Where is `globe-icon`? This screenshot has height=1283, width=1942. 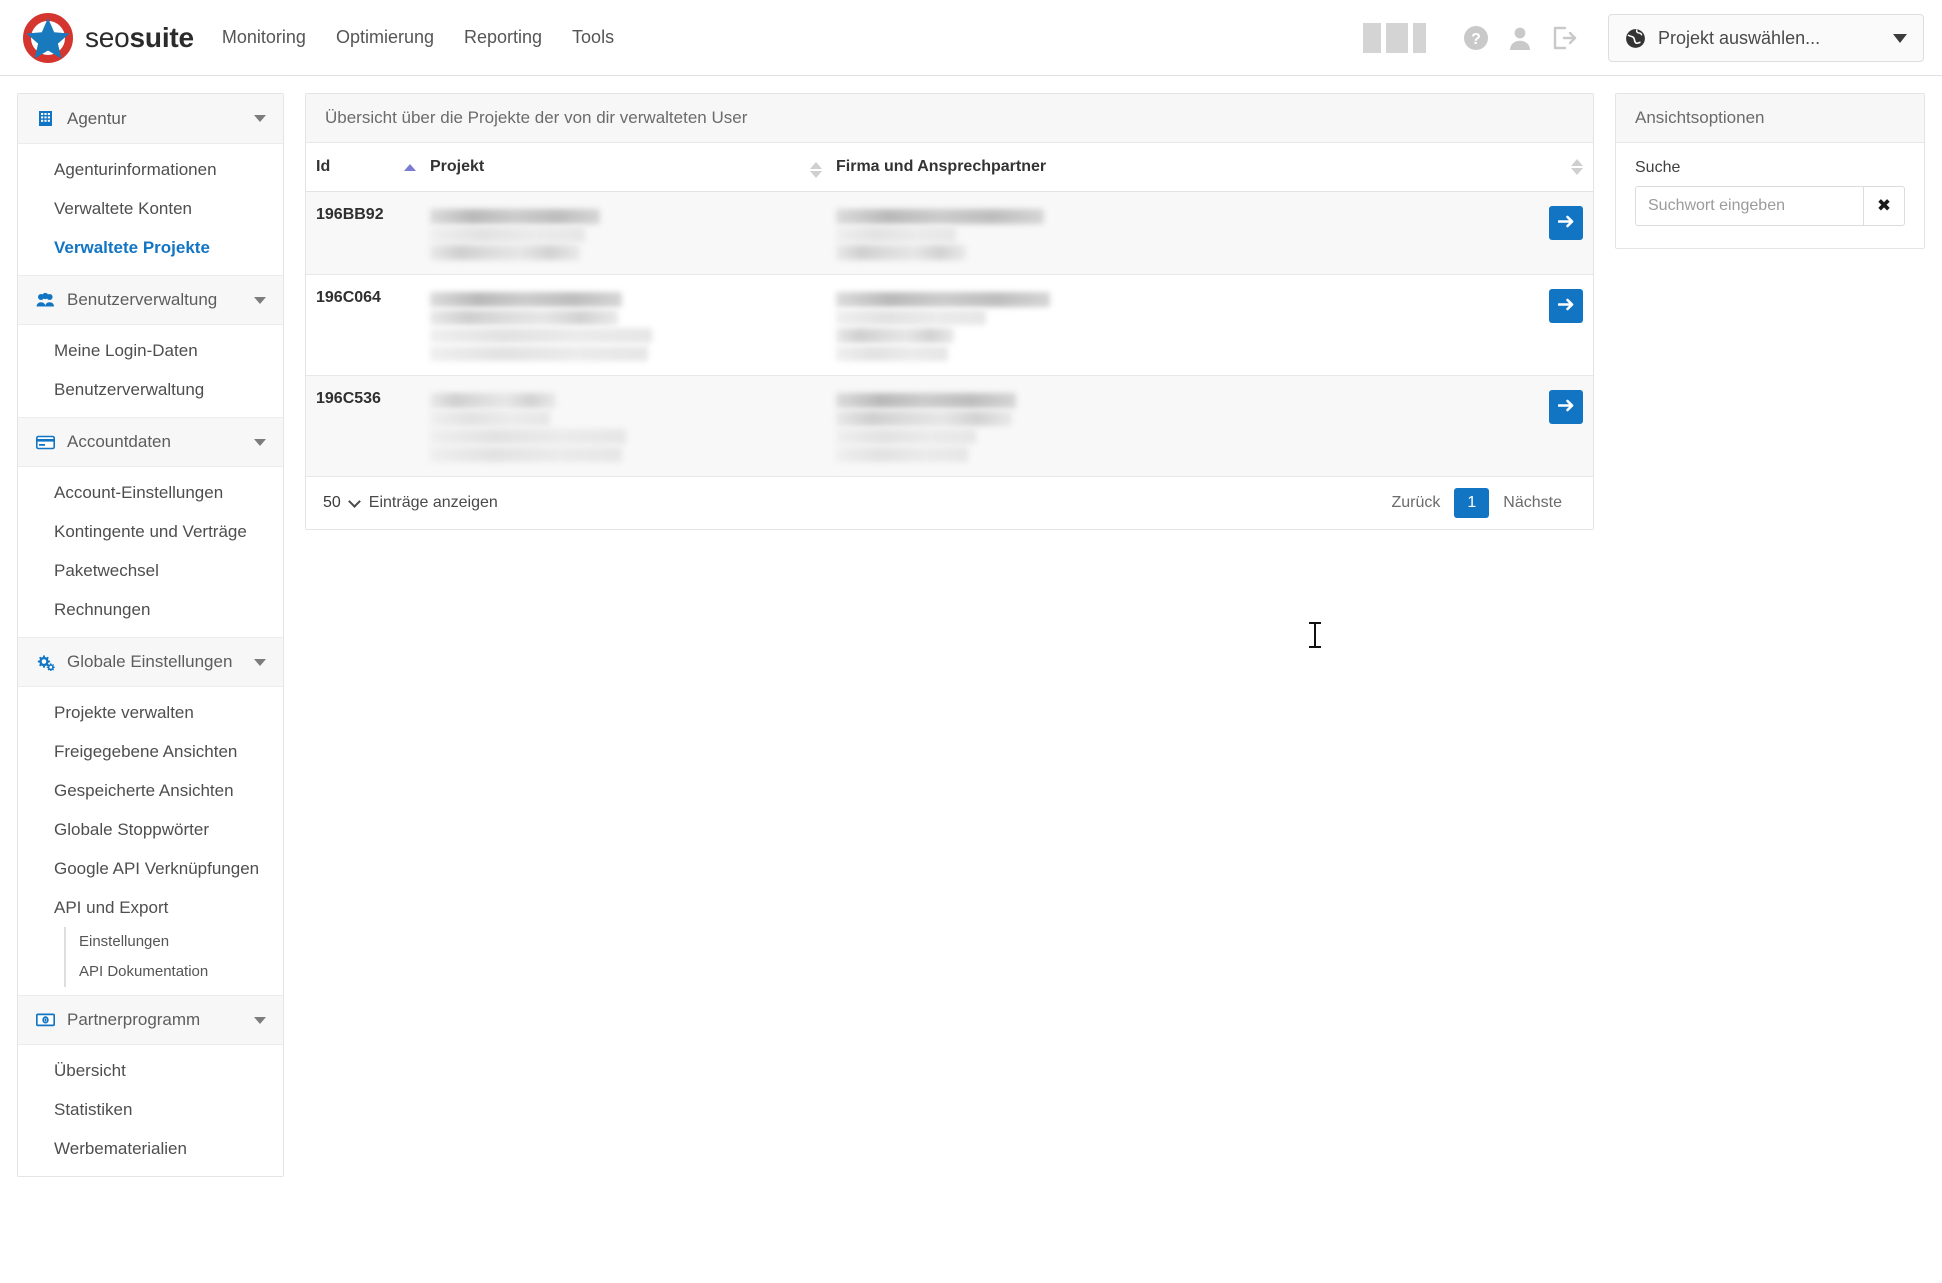 globe-icon is located at coordinates (1635, 38).